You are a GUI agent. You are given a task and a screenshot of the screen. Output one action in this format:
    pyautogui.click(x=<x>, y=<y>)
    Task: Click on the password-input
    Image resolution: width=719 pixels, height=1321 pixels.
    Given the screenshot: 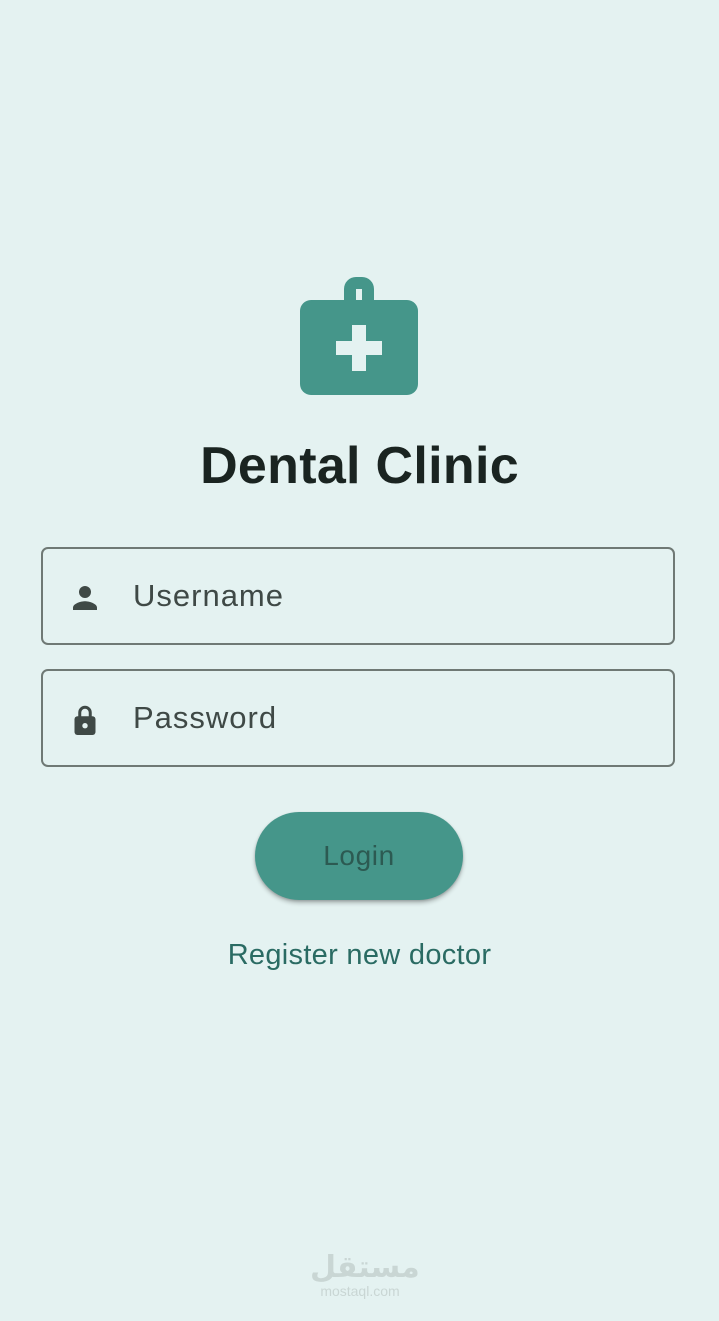 What is the action you would take?
    pyautogui.click(x=393, y=718)
    